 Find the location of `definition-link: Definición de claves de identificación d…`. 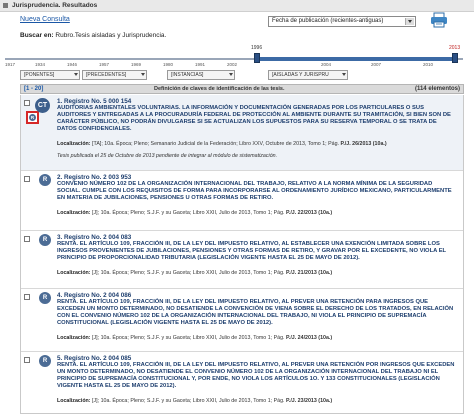

definition-link: Definición de claves de identificación d… is located at coordinates (219, 89).